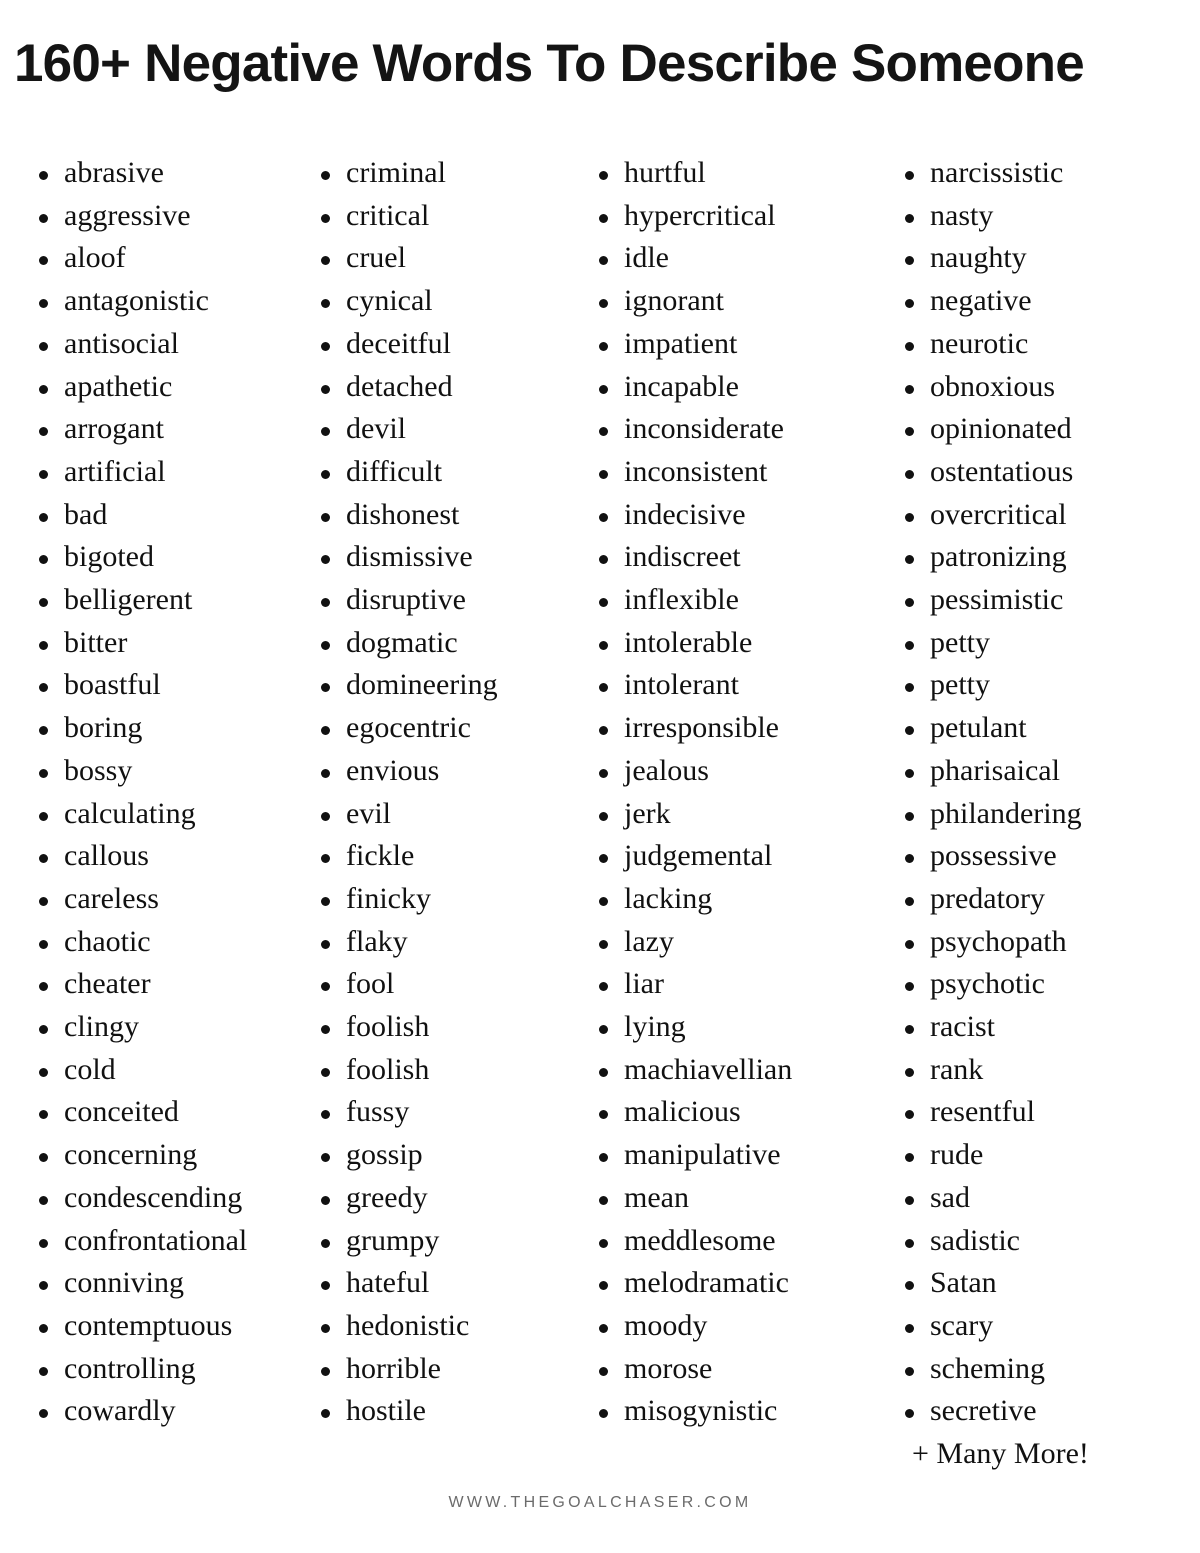 Image resolution: width=1200 pixels, height=1553 pixels. Describe the element at coordinates (957, 1069) in the screenshot. I see `list-item-label: rank` at that location.